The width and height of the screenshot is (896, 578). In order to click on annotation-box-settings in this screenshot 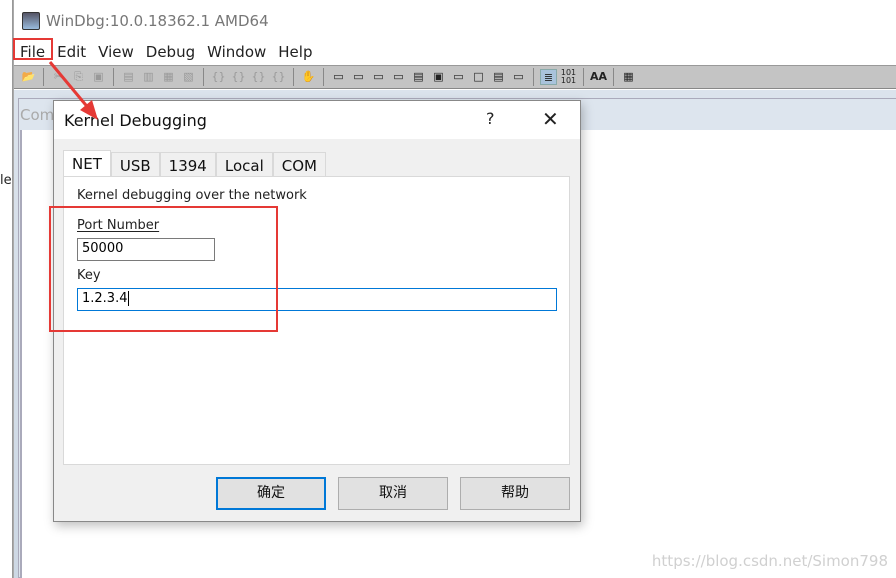, I will do `click(163, 269)`.